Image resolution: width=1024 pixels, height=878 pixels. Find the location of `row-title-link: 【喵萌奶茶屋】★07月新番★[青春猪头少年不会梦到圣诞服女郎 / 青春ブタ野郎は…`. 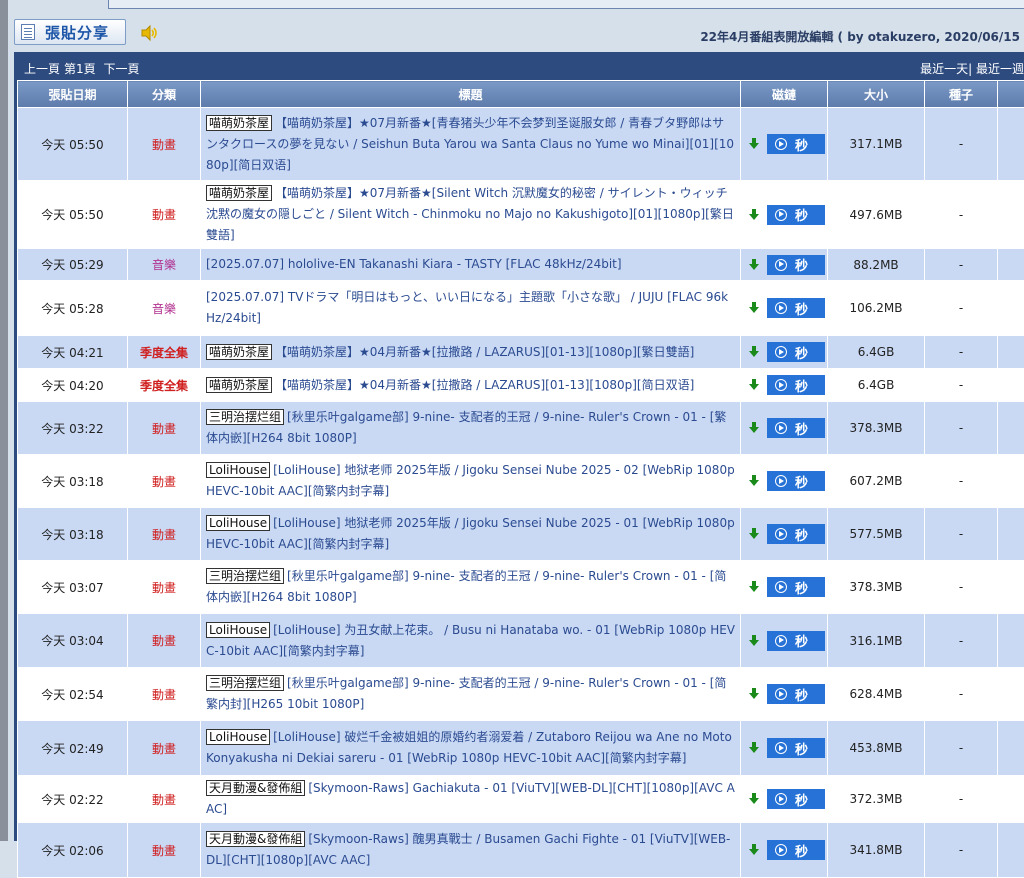

row-title-link: 【喵萌奶茶屋】★07月新番★[青春猪头少年不会梦到圣诞服女郎 / 青春ブタ野郎は… is located at coordinates (470, 144).